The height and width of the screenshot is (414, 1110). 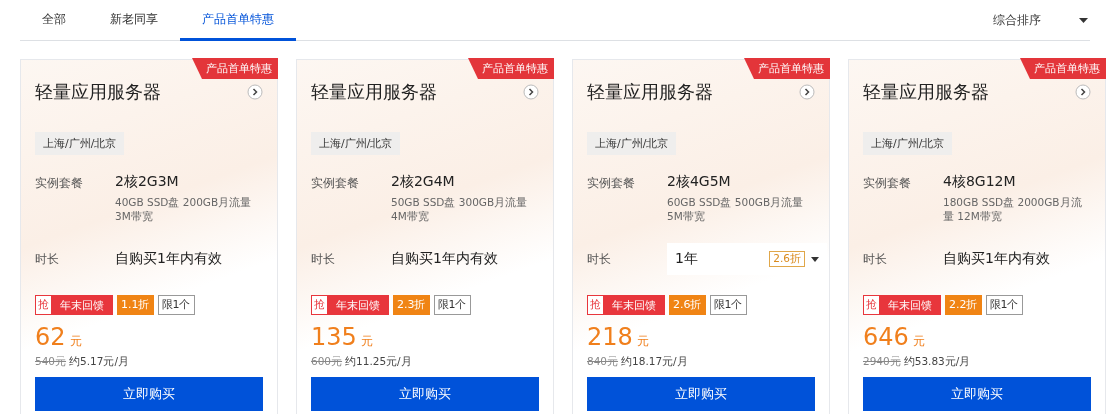 What do you see at coordinates (378, 362) in the screenshot?
I see `monthly-price: 约11.25元/月` at bounding box center [378, 362].